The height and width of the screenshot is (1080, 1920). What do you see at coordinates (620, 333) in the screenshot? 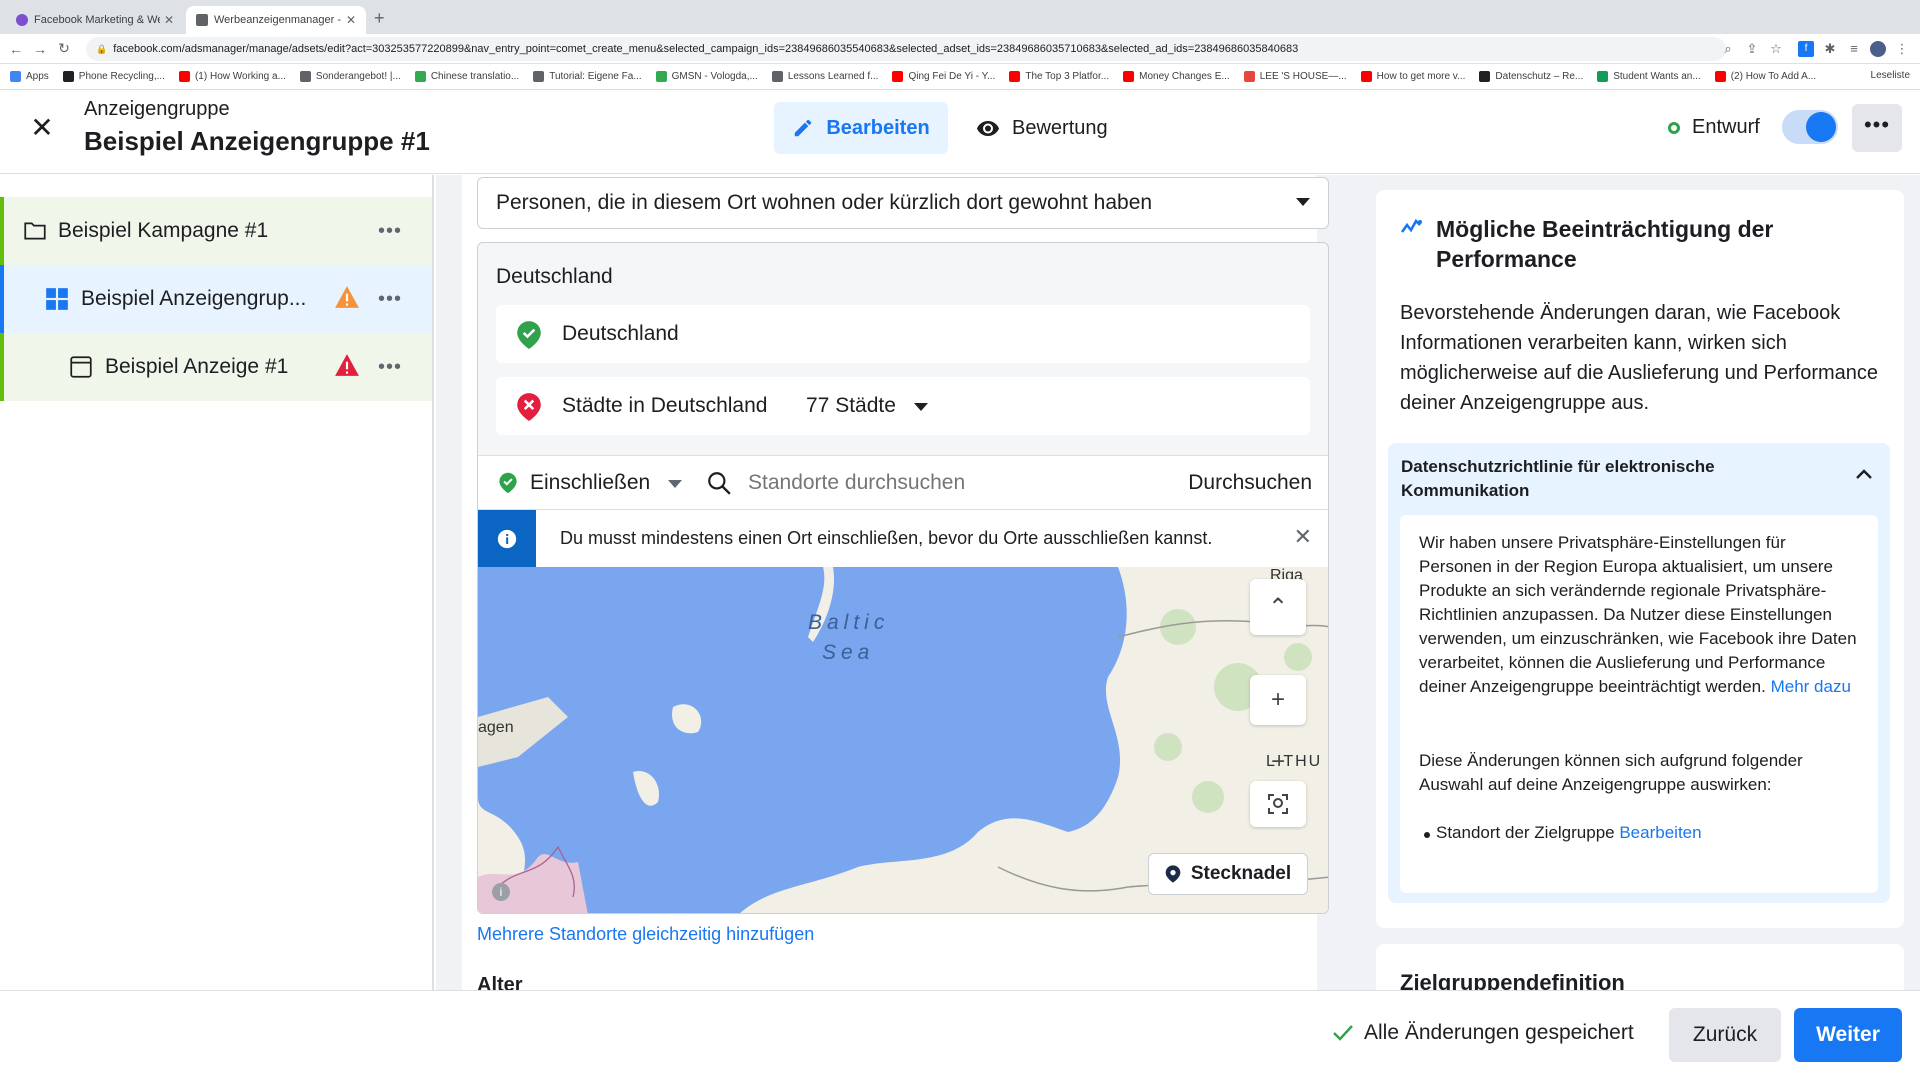
I see `location-label: Deutschland` at bounding box center [620, 333].